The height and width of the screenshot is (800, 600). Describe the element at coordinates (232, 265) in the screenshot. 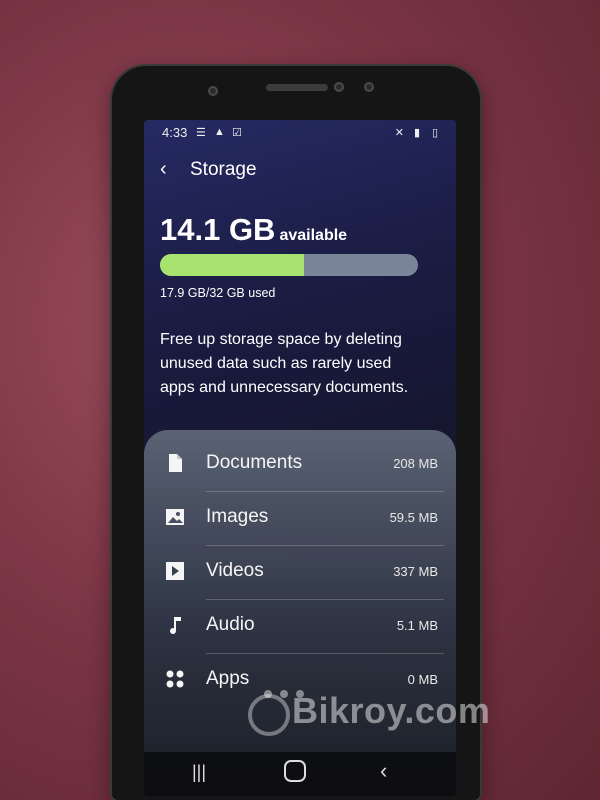

I see `storage-usage-fill` at that location.